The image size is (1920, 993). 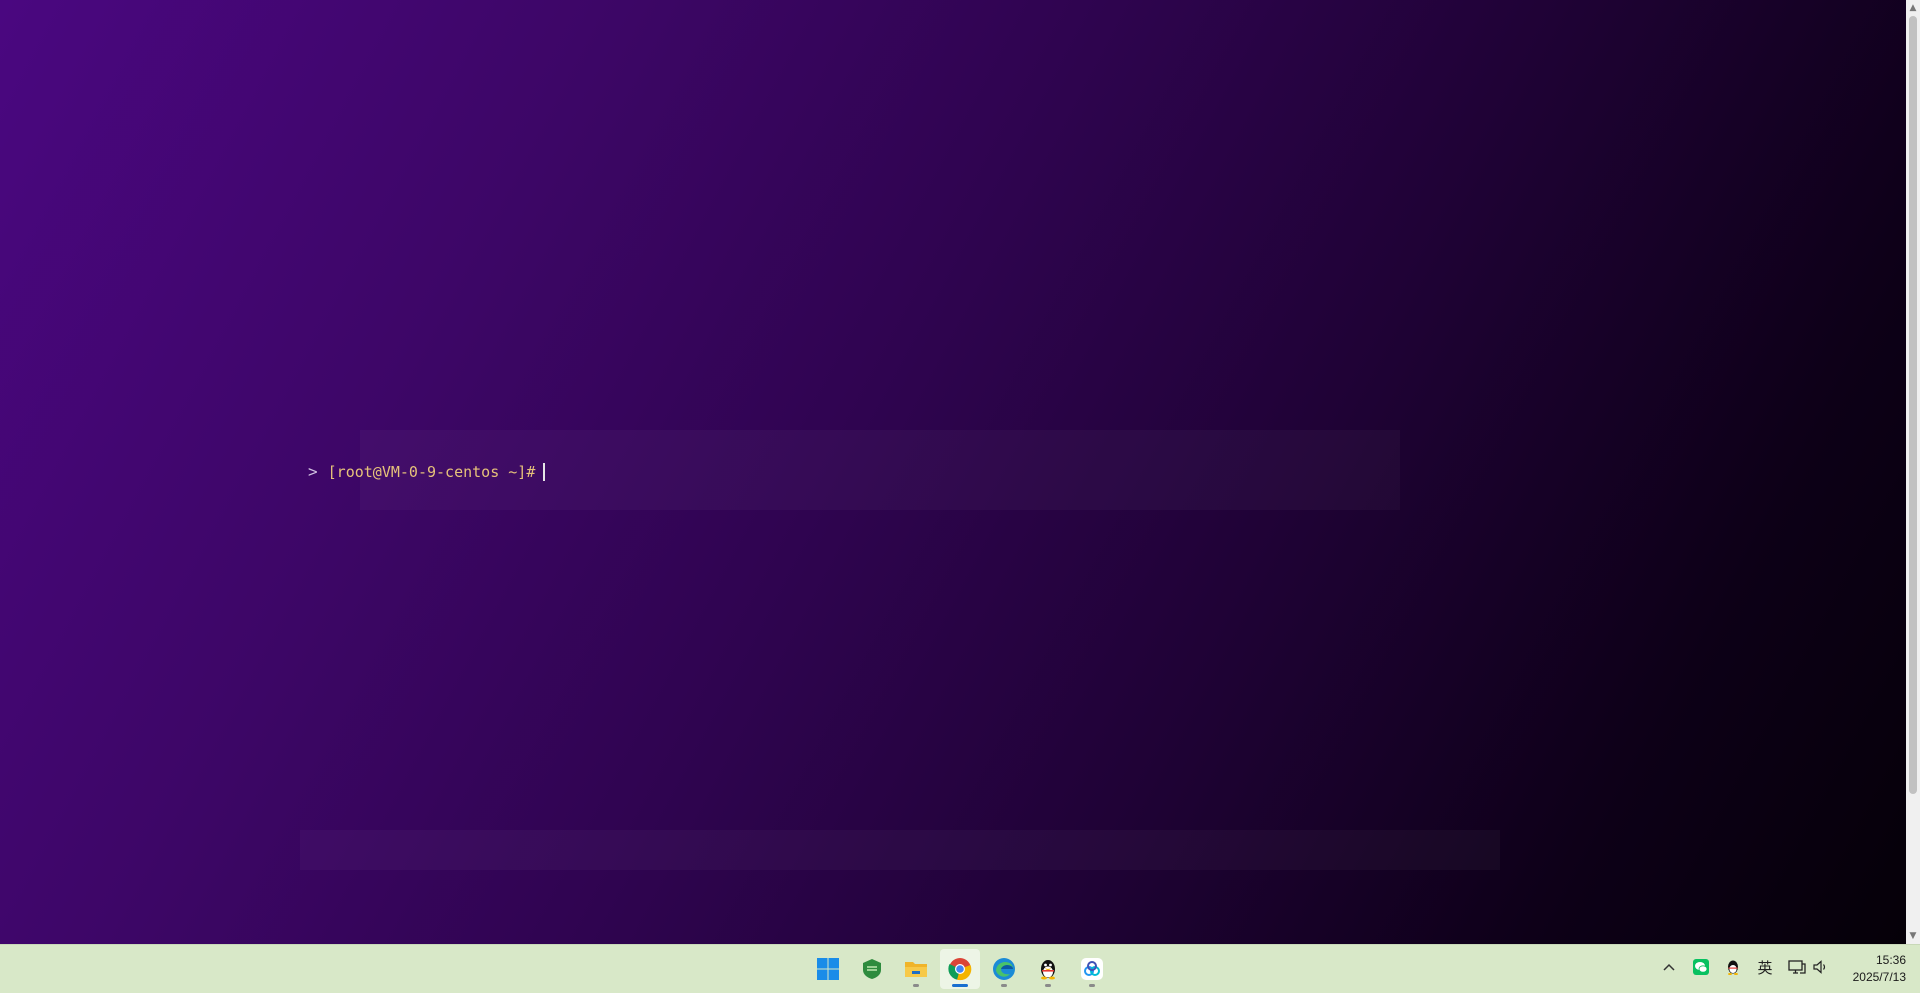 I want to click on chrome-button, so click(x=960, y=969).